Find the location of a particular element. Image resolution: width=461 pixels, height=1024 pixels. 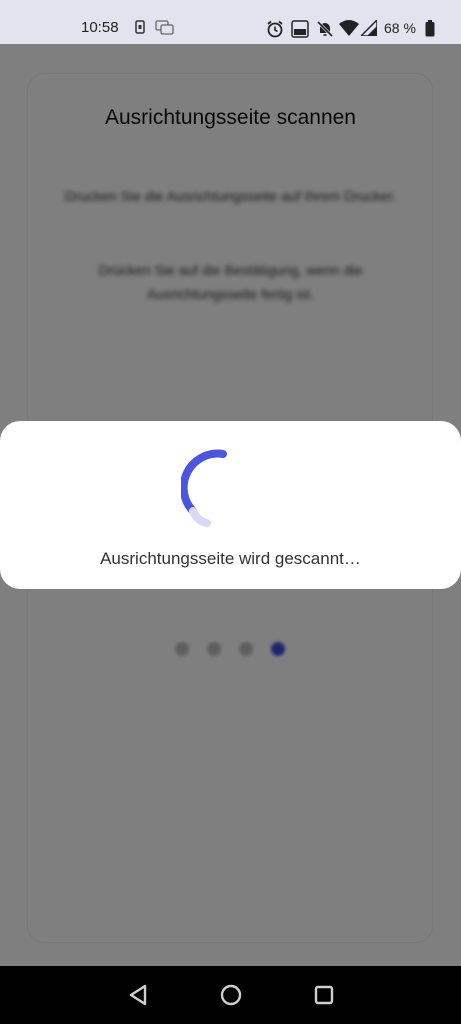

status-bar: 10:58 68 % is located at coordinates (230, 22).